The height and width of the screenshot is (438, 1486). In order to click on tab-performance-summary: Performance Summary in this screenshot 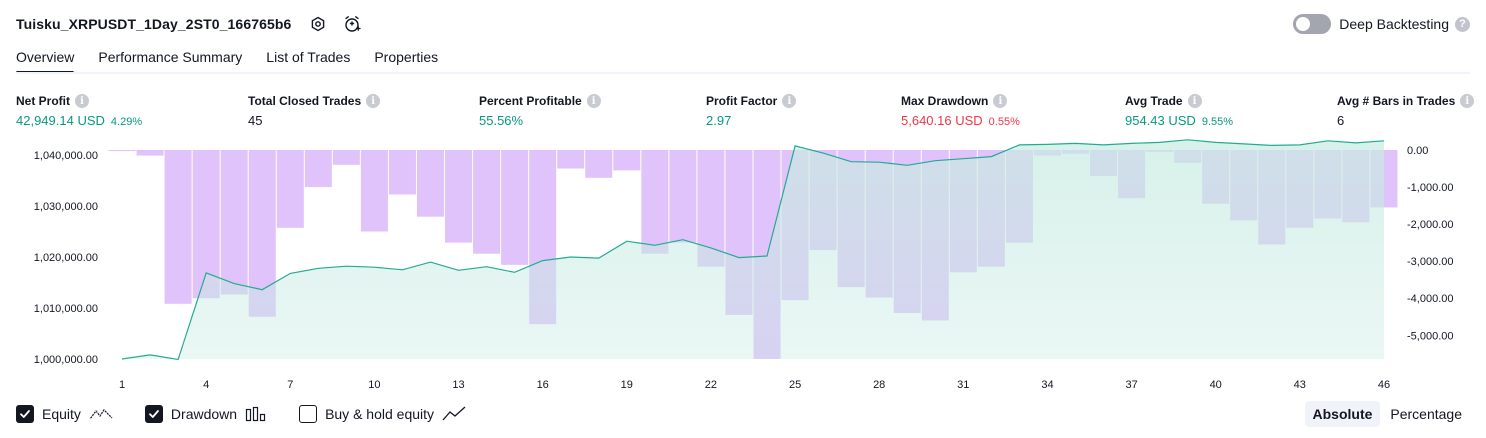, I will do `click(170, 59)`.